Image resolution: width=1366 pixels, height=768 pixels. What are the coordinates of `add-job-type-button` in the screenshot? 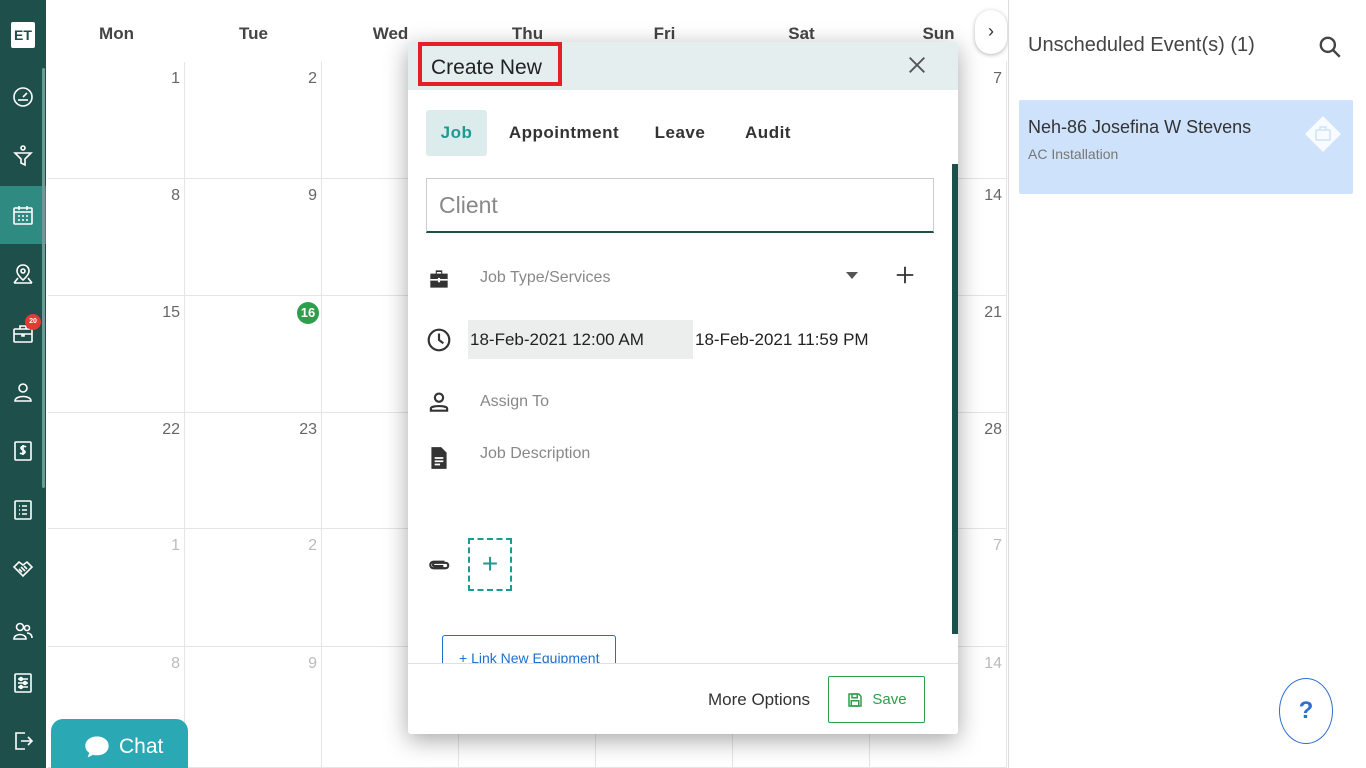 It's located at (905, 275).